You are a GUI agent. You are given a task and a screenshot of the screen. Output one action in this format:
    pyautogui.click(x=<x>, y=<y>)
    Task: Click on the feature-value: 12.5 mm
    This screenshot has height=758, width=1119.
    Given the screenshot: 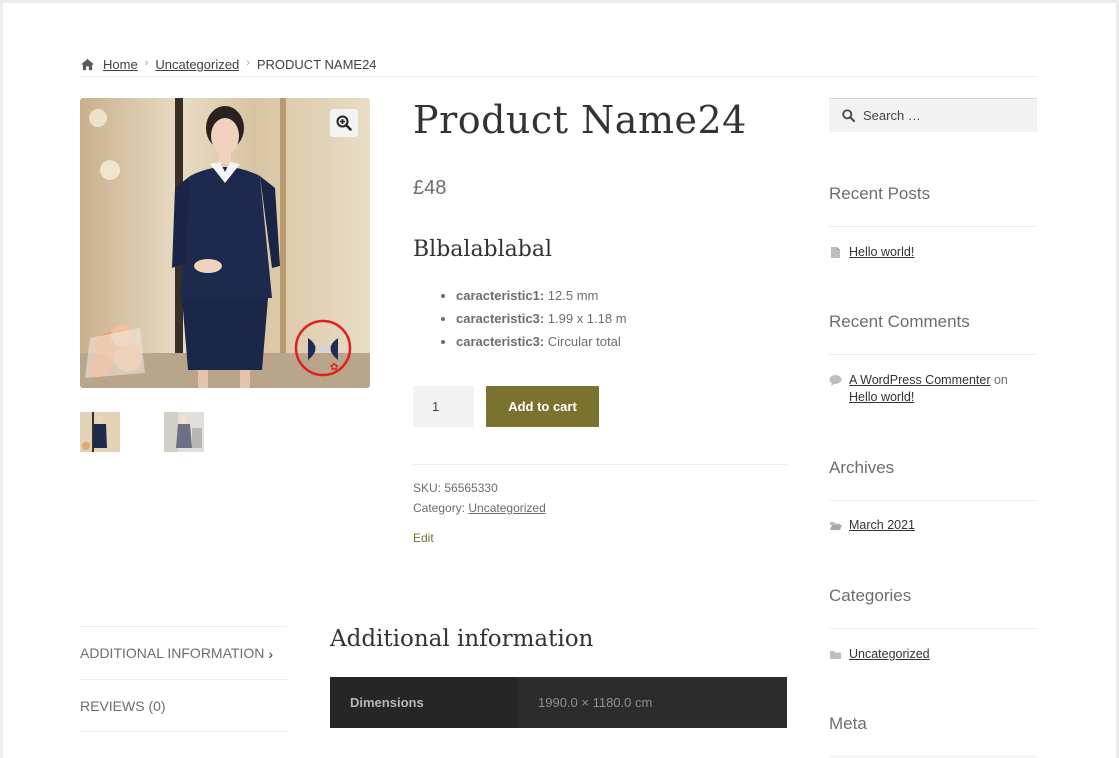 What is the action you would take?
    pyautogui.click(x=571, y=295)
    